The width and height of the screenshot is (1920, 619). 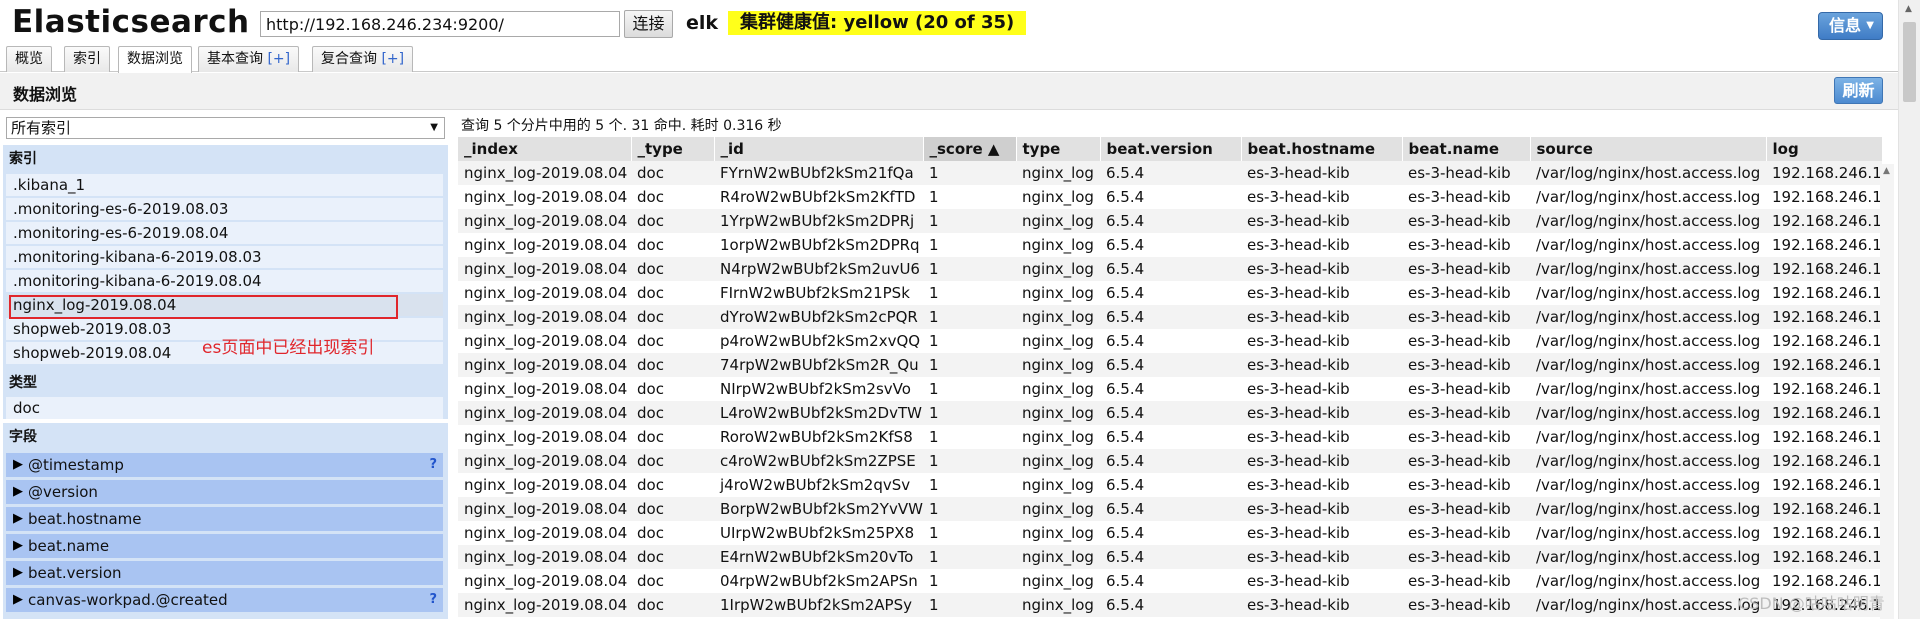 I want to click on index-item: .monitoring-kibana-6-2019.08.03, so click(x=224, y=257).